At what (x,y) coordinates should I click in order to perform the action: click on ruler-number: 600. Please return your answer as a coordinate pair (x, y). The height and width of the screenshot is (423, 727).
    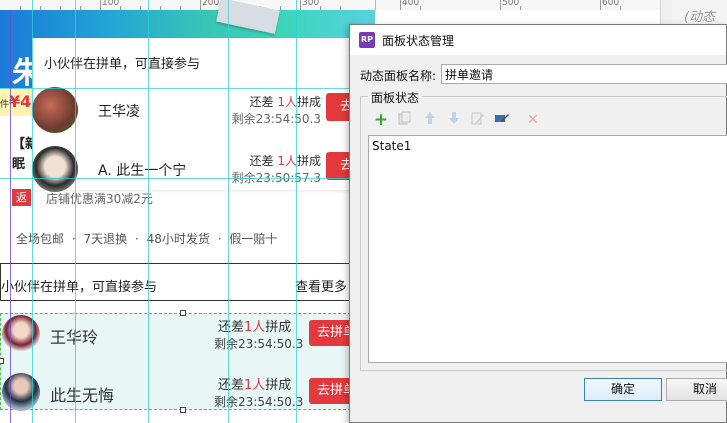
    Looking at the image, I should click on (611, 4).